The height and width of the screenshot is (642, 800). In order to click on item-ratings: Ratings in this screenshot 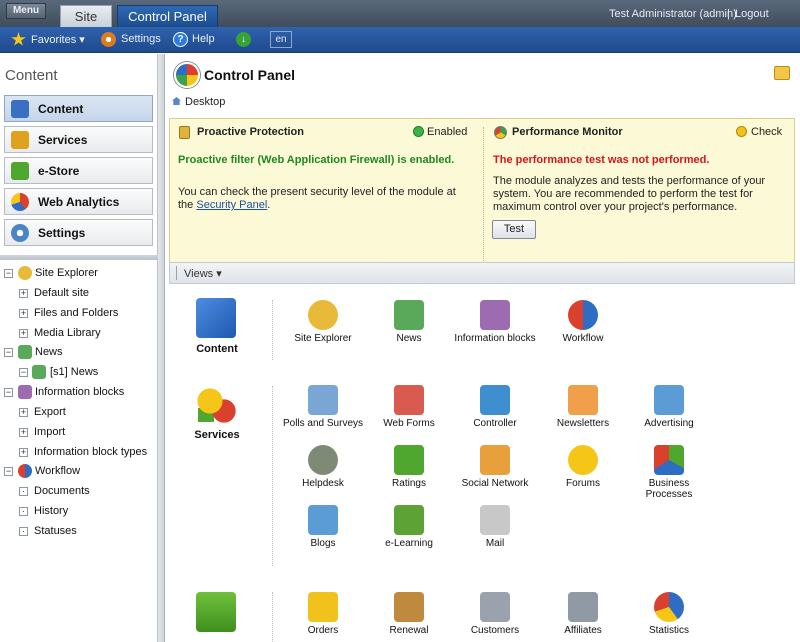, I will do `click(409, 467)`.